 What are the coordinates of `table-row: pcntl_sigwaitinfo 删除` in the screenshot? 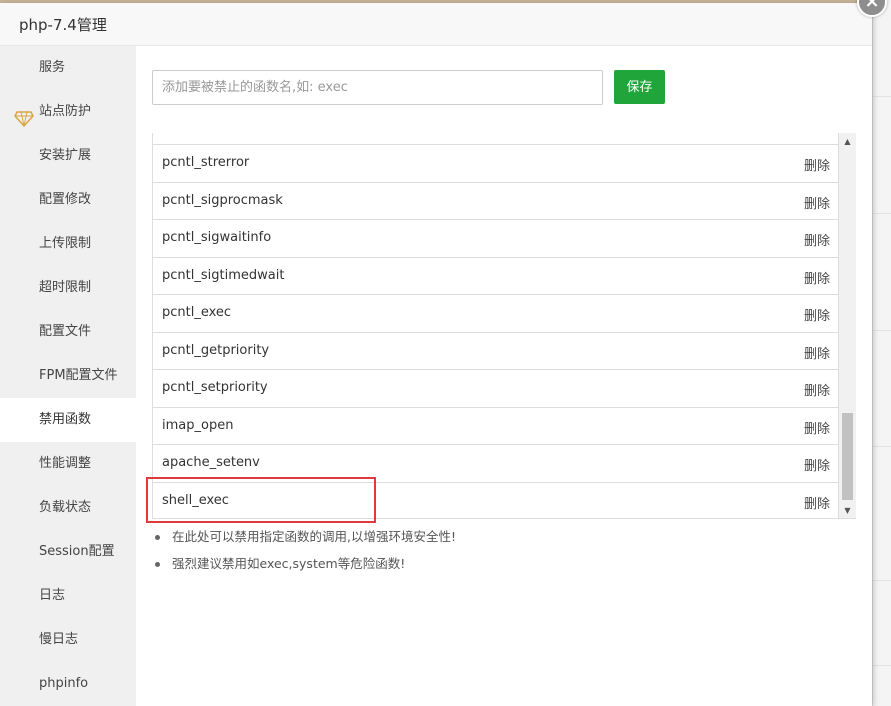 It's located at (495, 238).